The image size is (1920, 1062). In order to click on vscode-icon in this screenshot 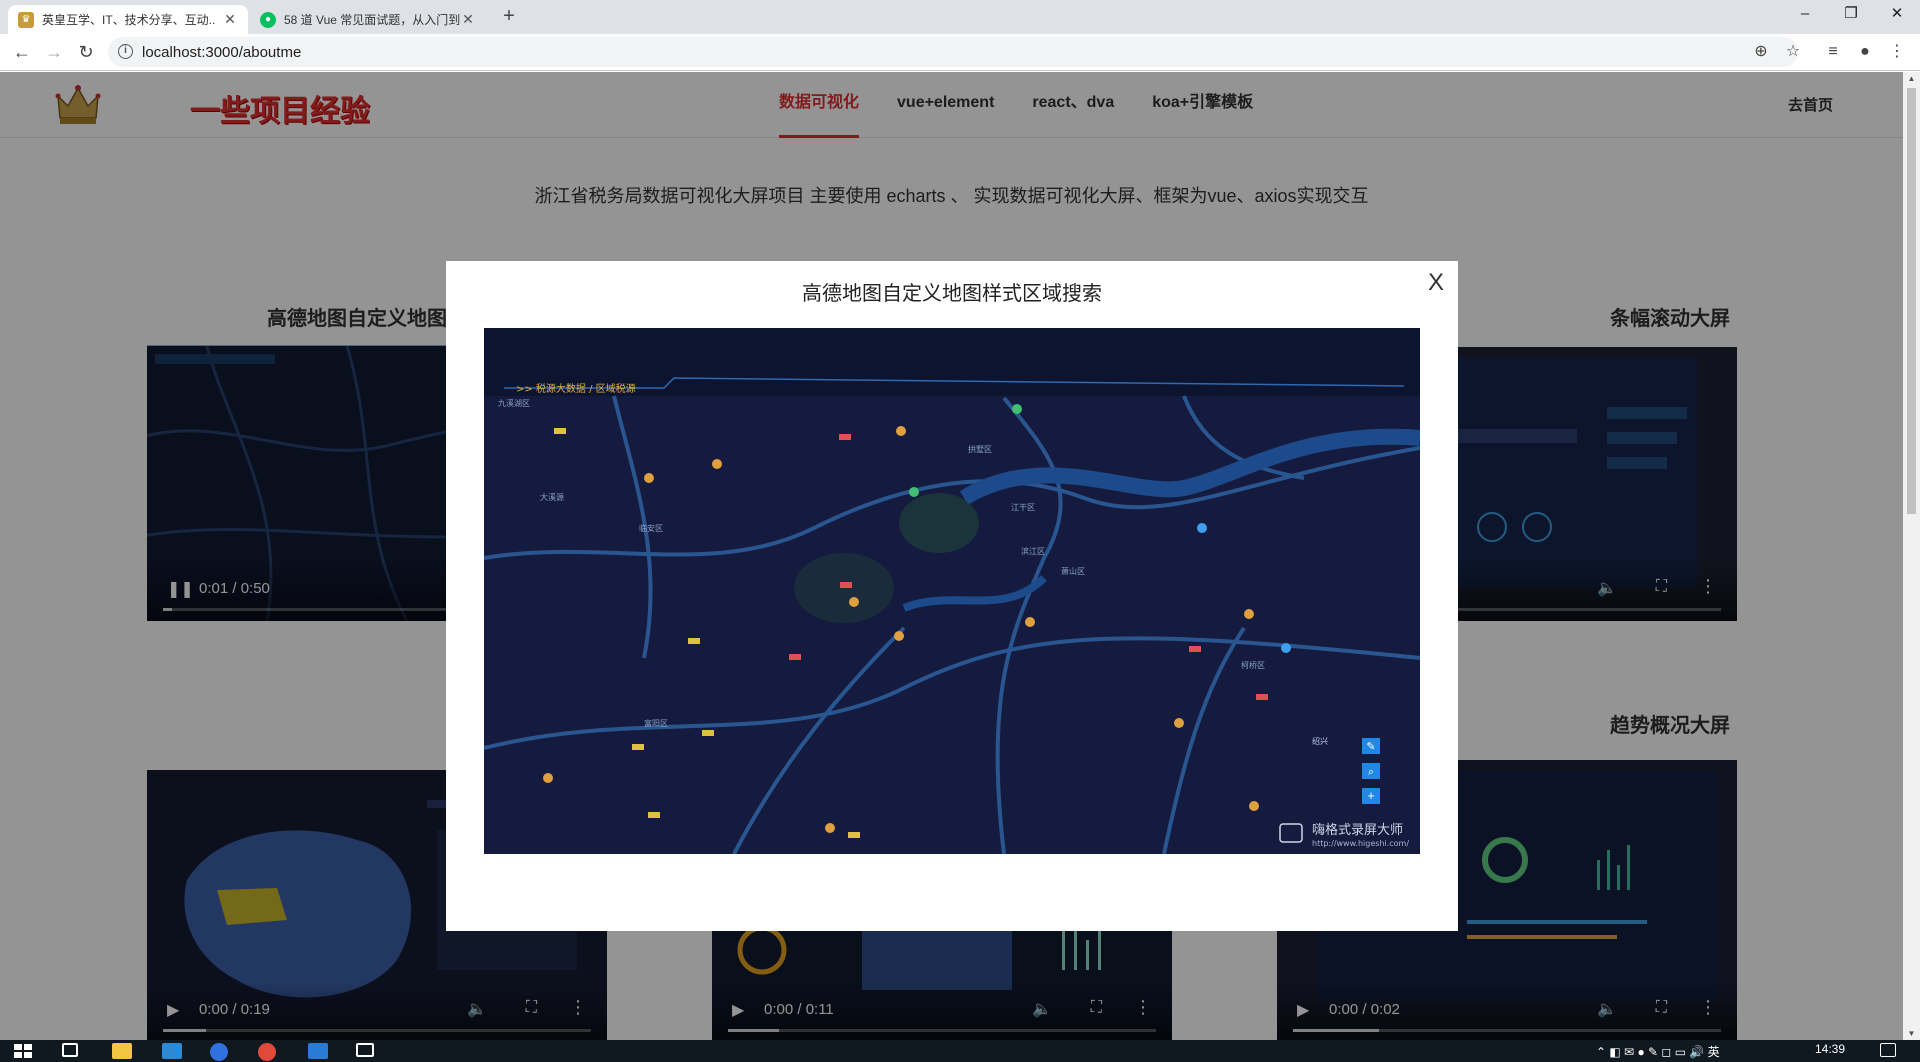, I will do `click(172, 1051)`.